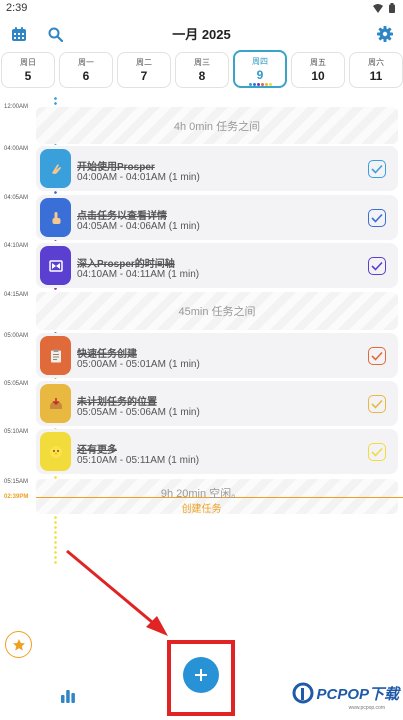 This screenshot has width=403, height=720. I want to click on time-label: 05:05AM, so click(16, 384).